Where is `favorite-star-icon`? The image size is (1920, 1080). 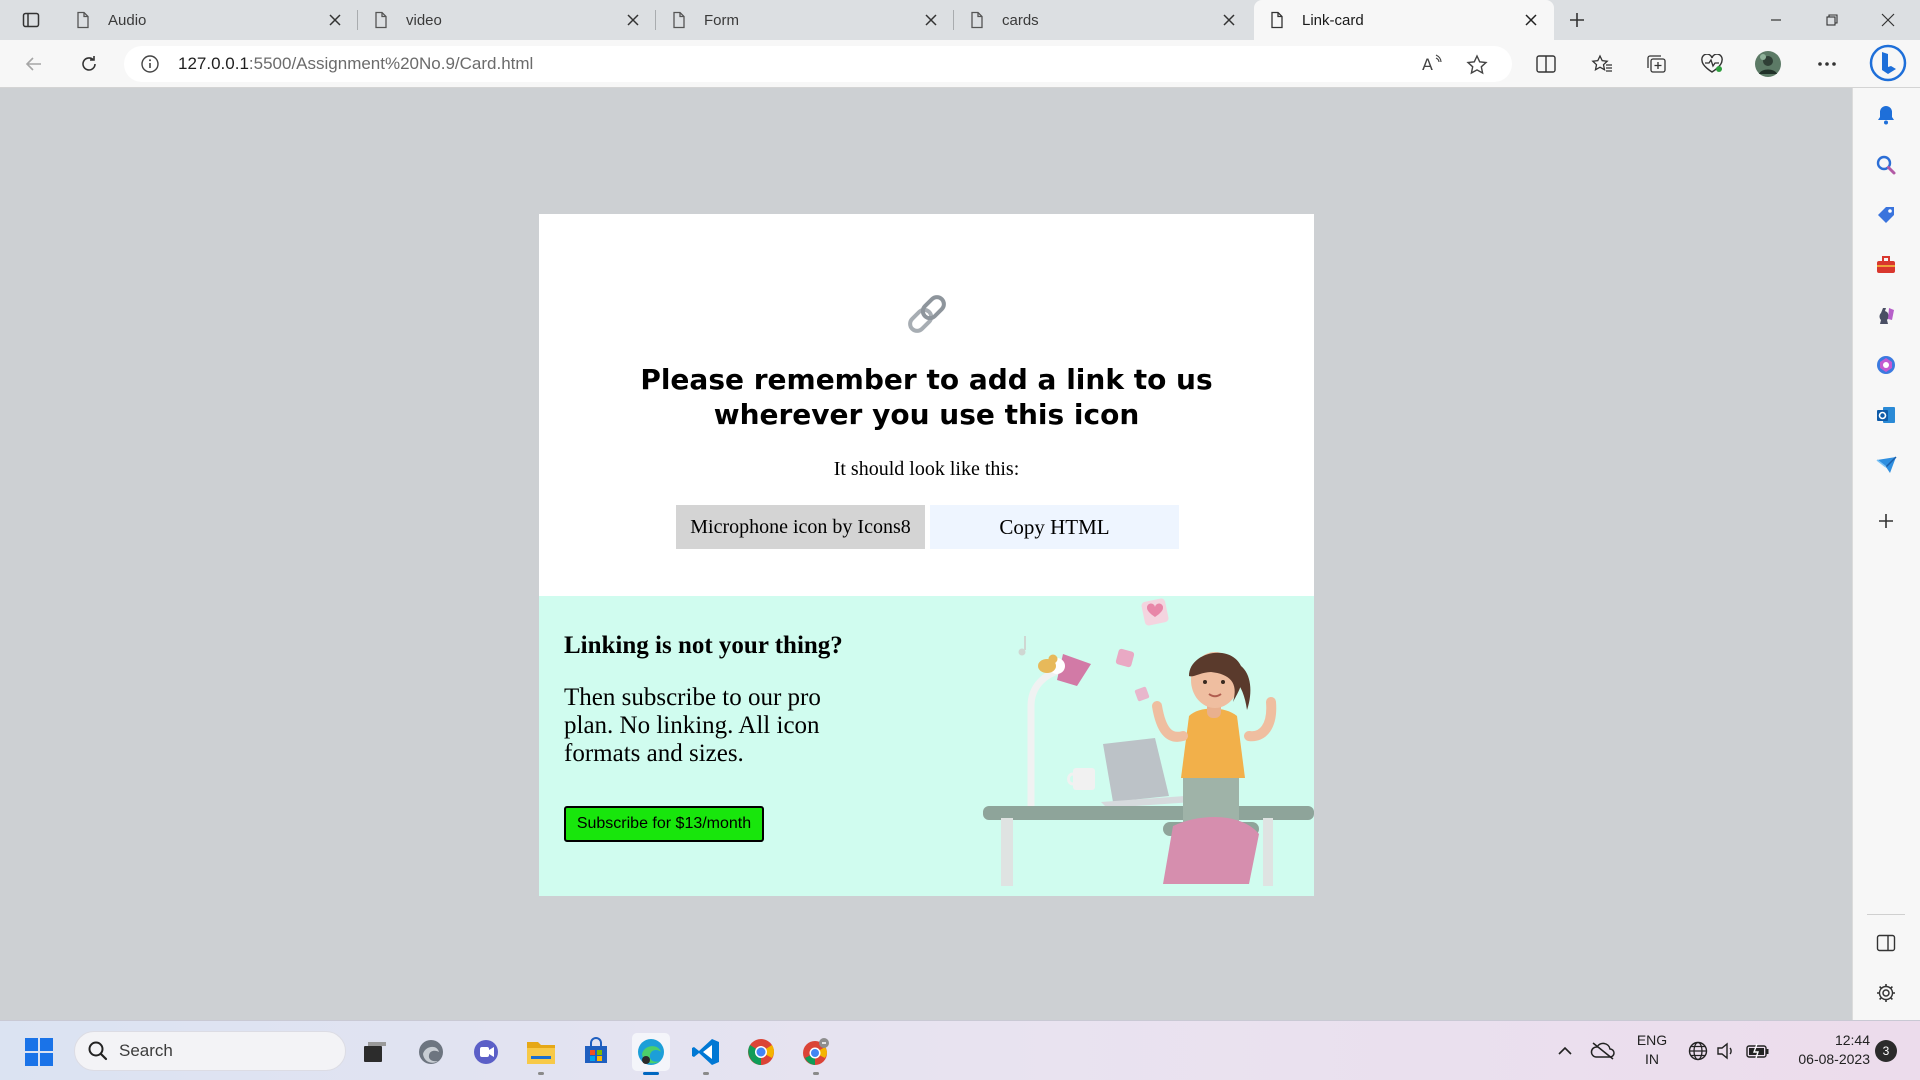 favorite-star-icon is located at coordinates (1477, 67).